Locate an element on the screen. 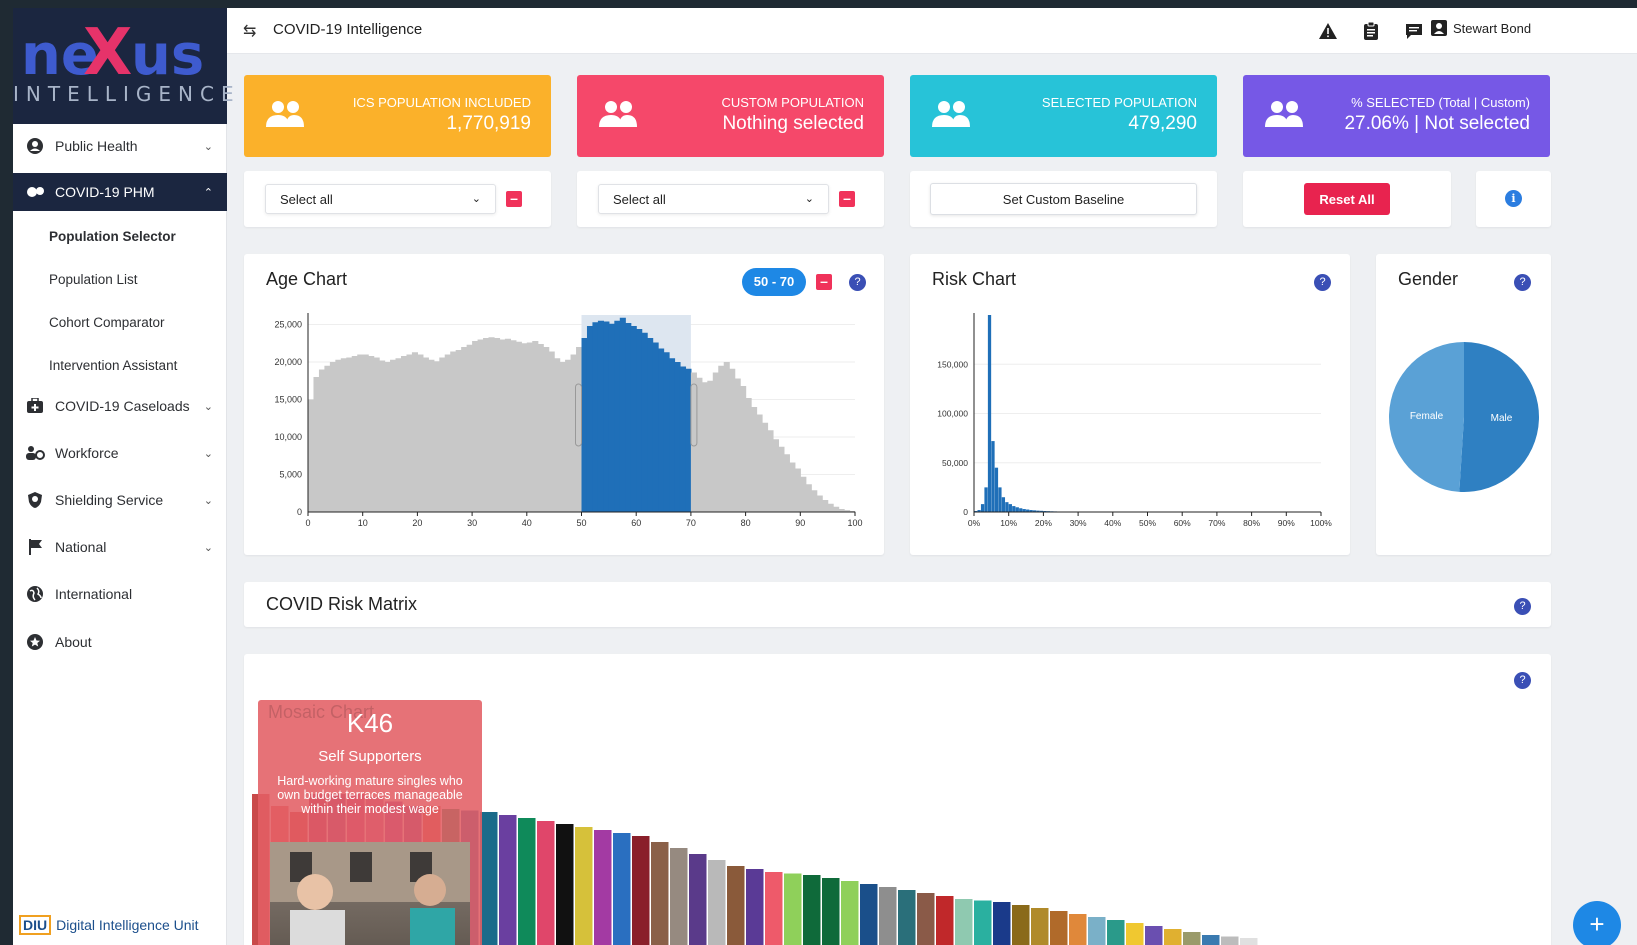 This screenshot has height=945, width=1637. info-panel: i is located at coordinates (1513, 199).